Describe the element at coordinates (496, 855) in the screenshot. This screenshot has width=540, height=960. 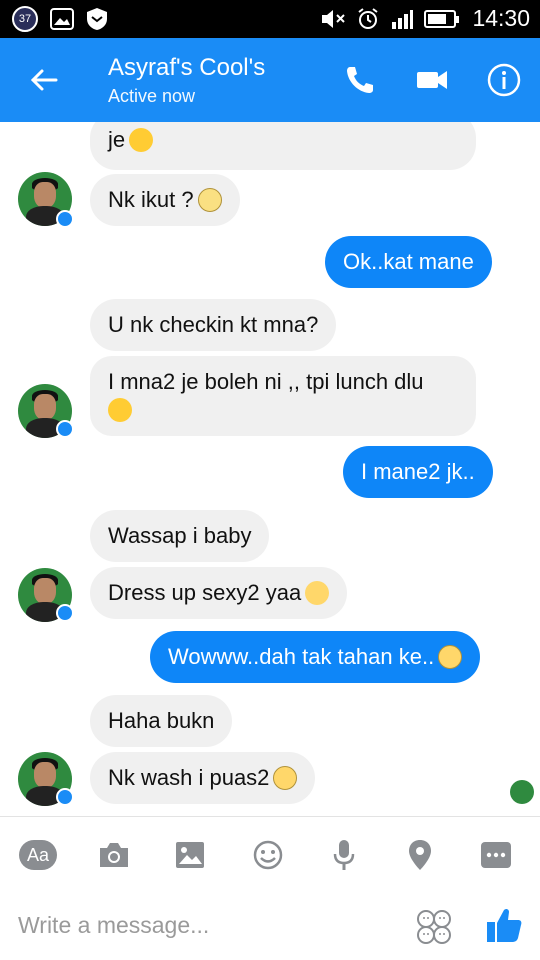
I see `more-icon` at that location.